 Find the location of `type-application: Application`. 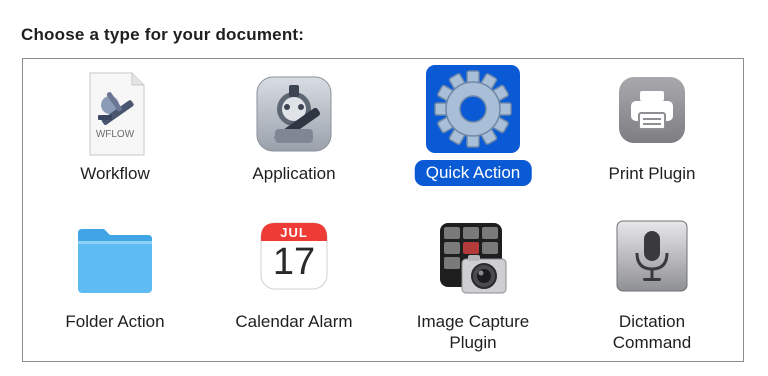

type-application: Application is located at coordinates (294, 133).